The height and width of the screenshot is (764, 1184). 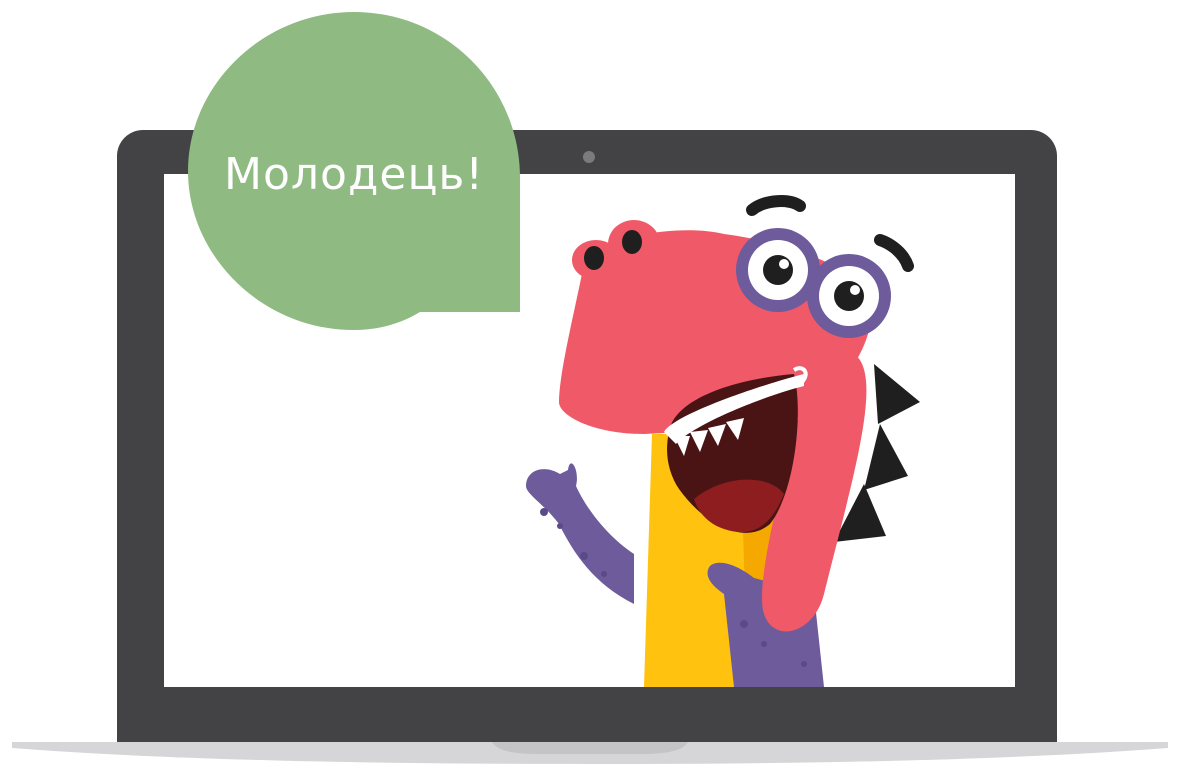 What do you see at coordinates (580, 533) in the screenshot?
I see `dino-left-arm` at bounding box center [580, 533].